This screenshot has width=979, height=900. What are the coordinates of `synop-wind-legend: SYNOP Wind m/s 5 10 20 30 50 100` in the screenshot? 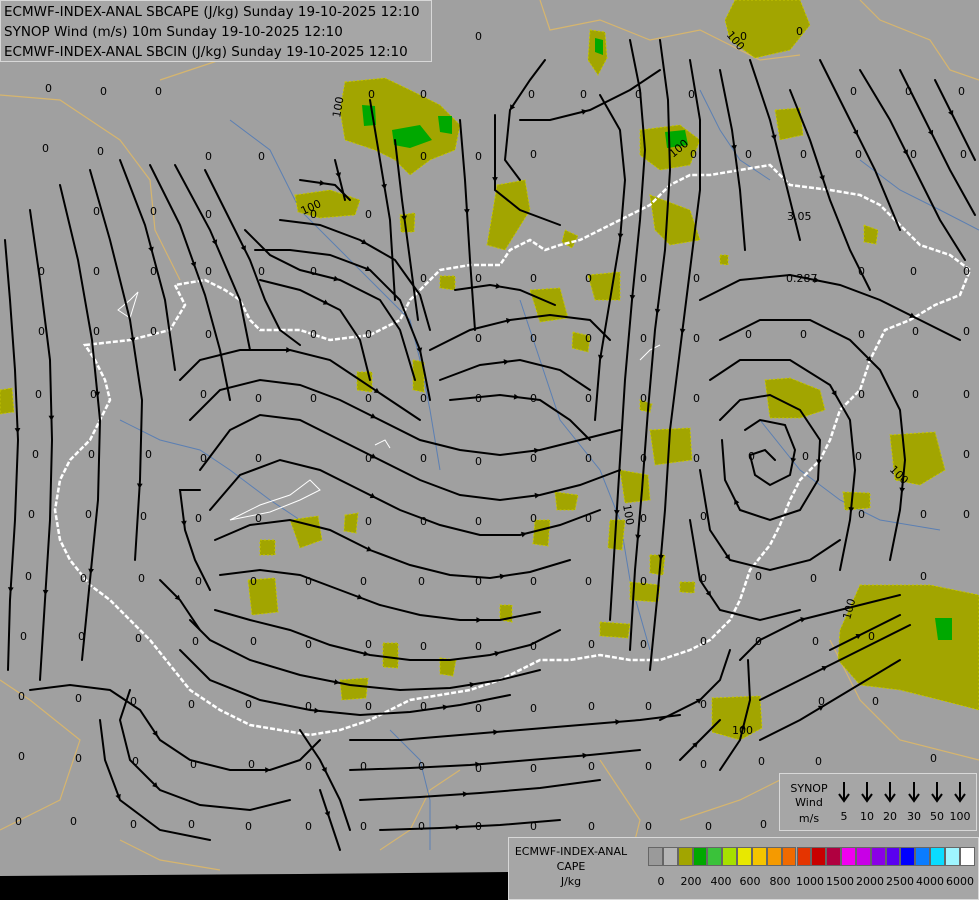 It's located at (878, 802).